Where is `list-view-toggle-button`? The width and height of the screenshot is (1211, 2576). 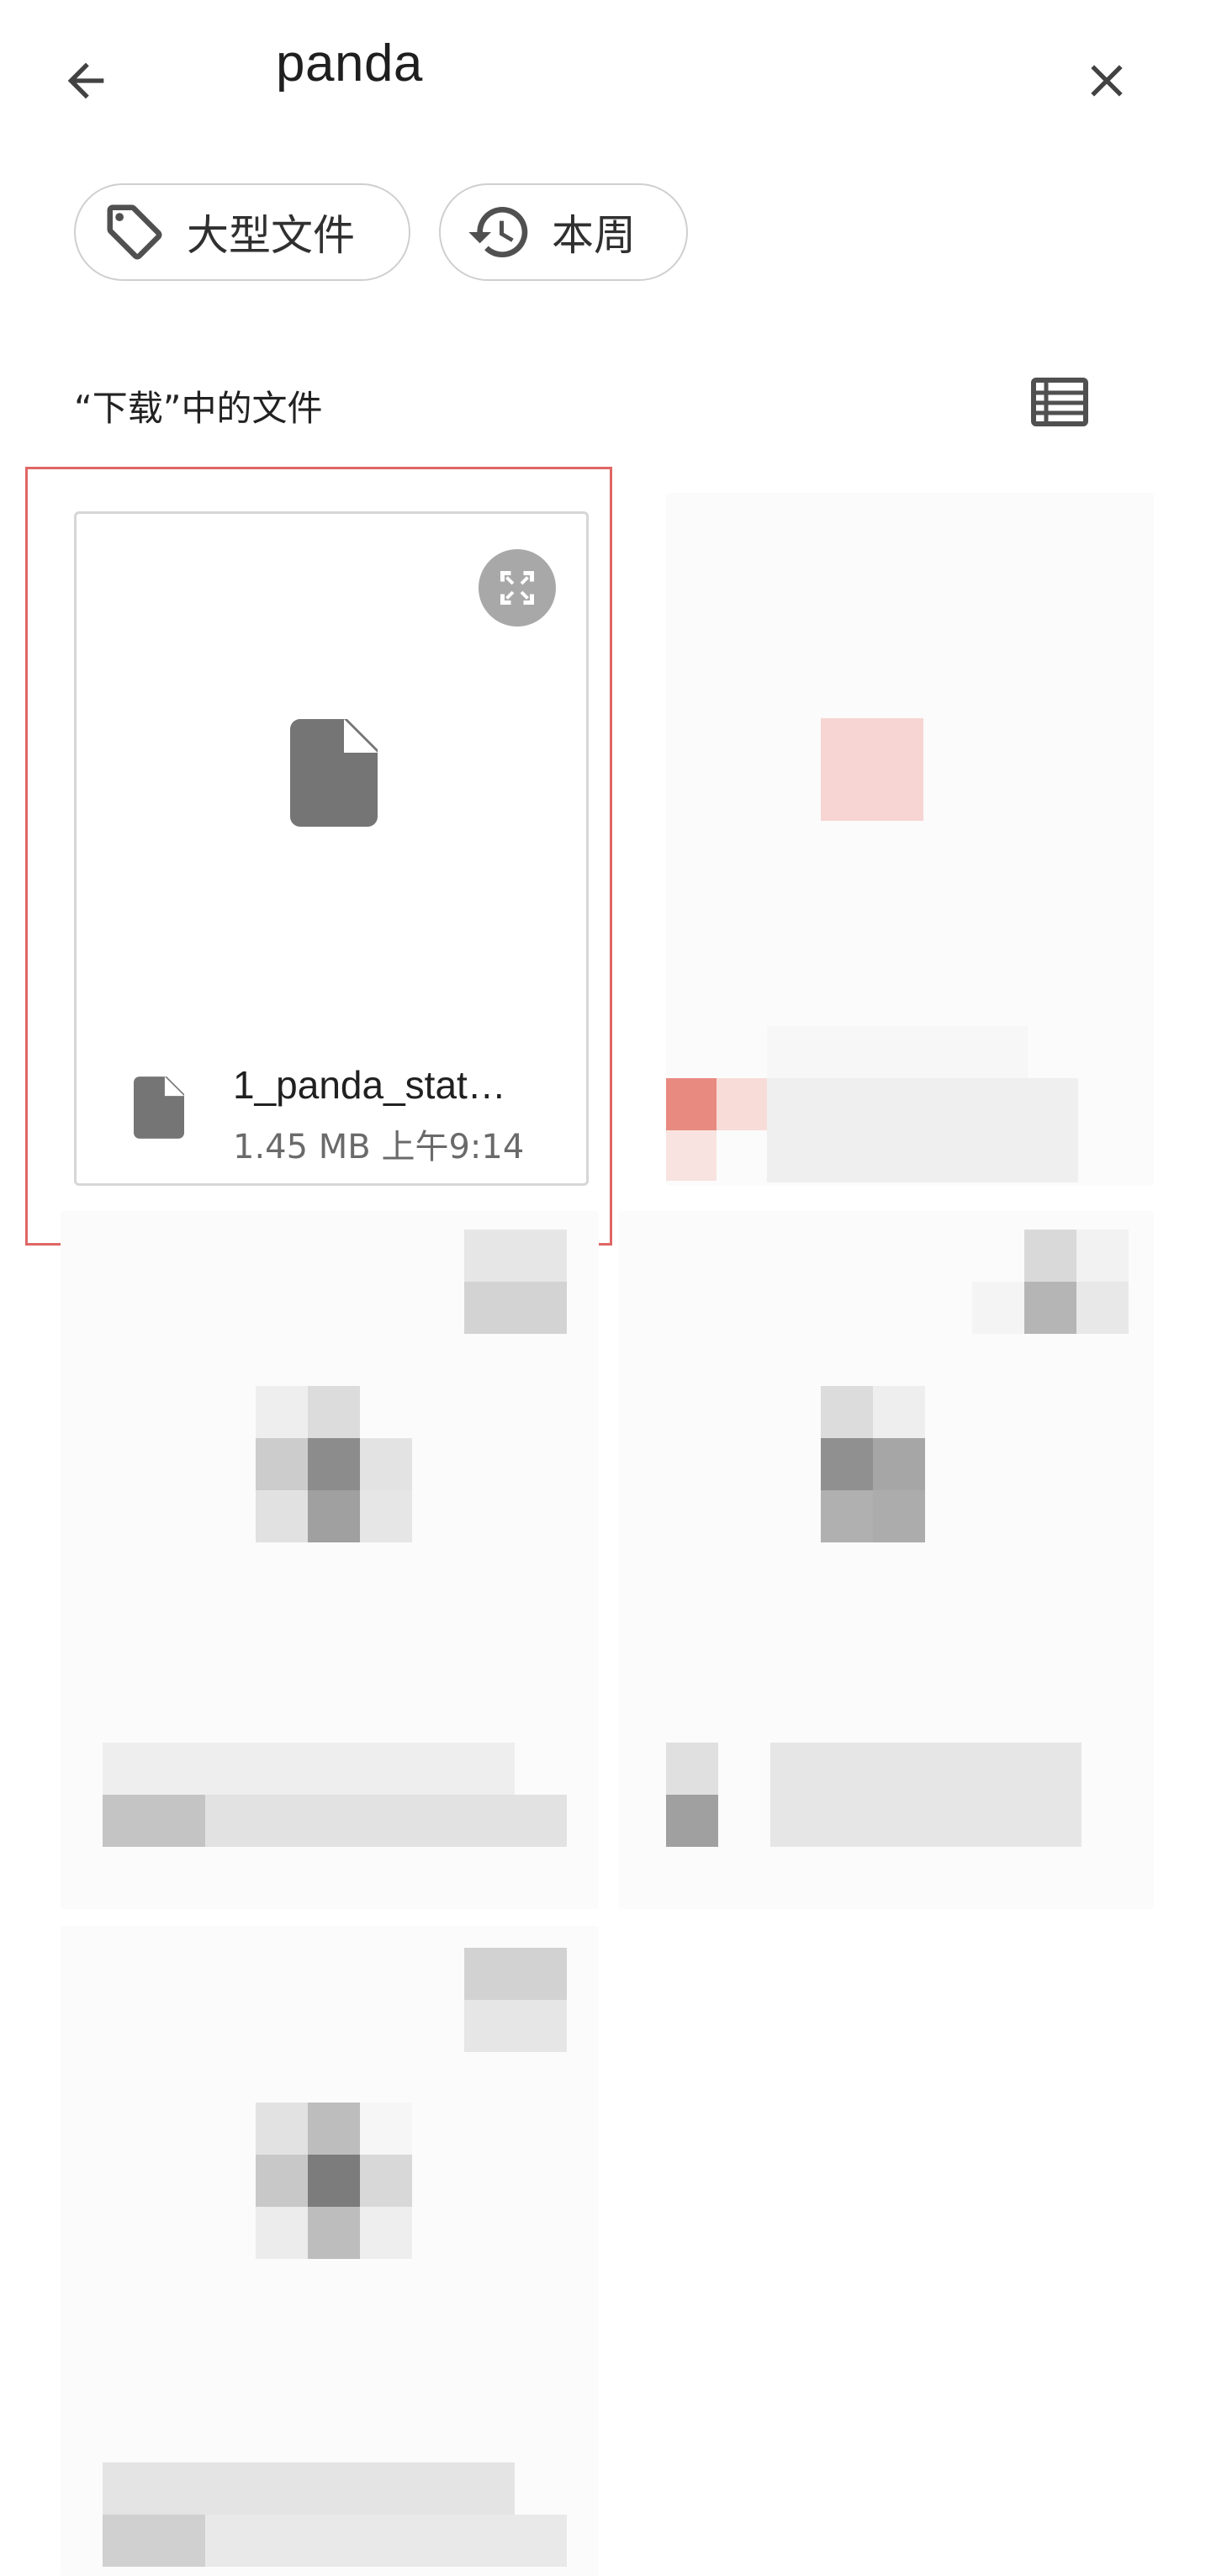 list-view-toggle-button is located at coordinates (1059, 402).